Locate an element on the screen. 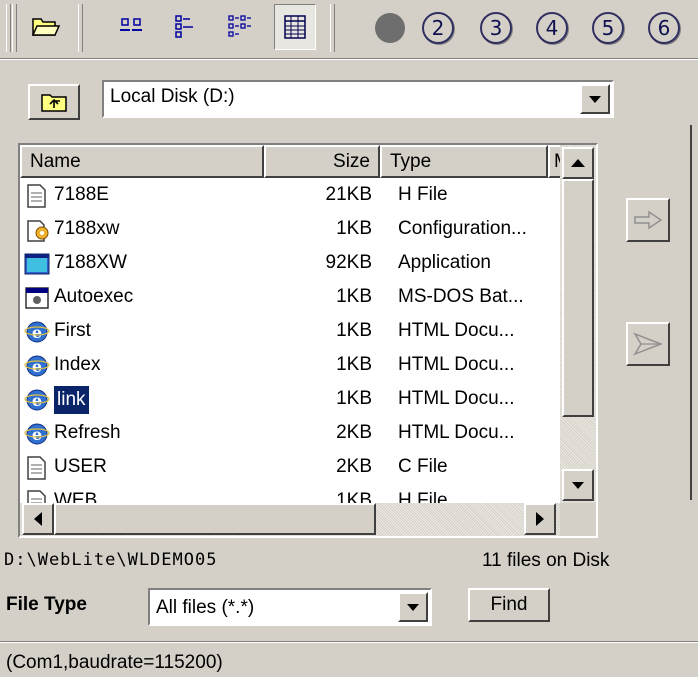 The width and height of the screenshot is (698, 677). file-row: elink1KBHTML Docu...8 is located at coordinates (300, 400).